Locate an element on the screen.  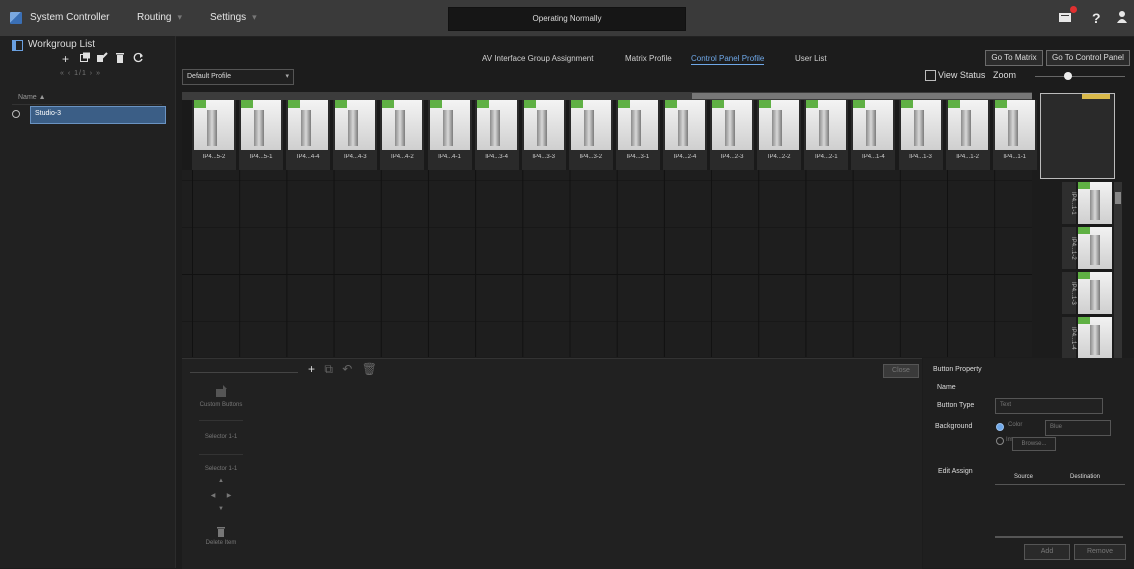
palette-divider is located at coordinates (221, 420).